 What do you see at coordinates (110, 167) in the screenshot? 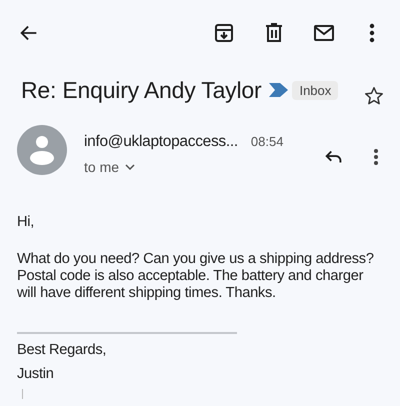
I see `recipients-toggle: to me` at bounding box center [110, 167].